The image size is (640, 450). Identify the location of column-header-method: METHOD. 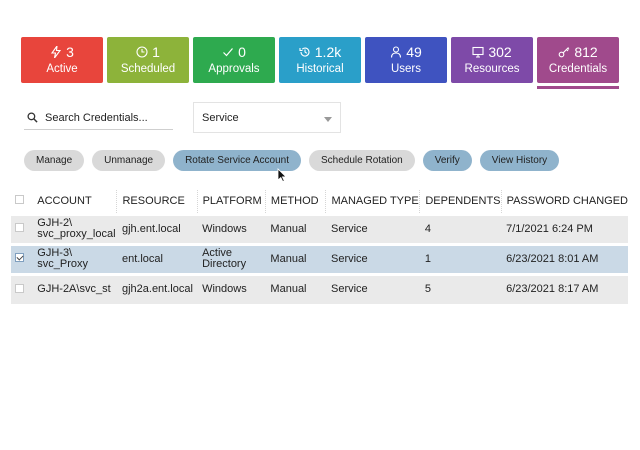
(295, 202).